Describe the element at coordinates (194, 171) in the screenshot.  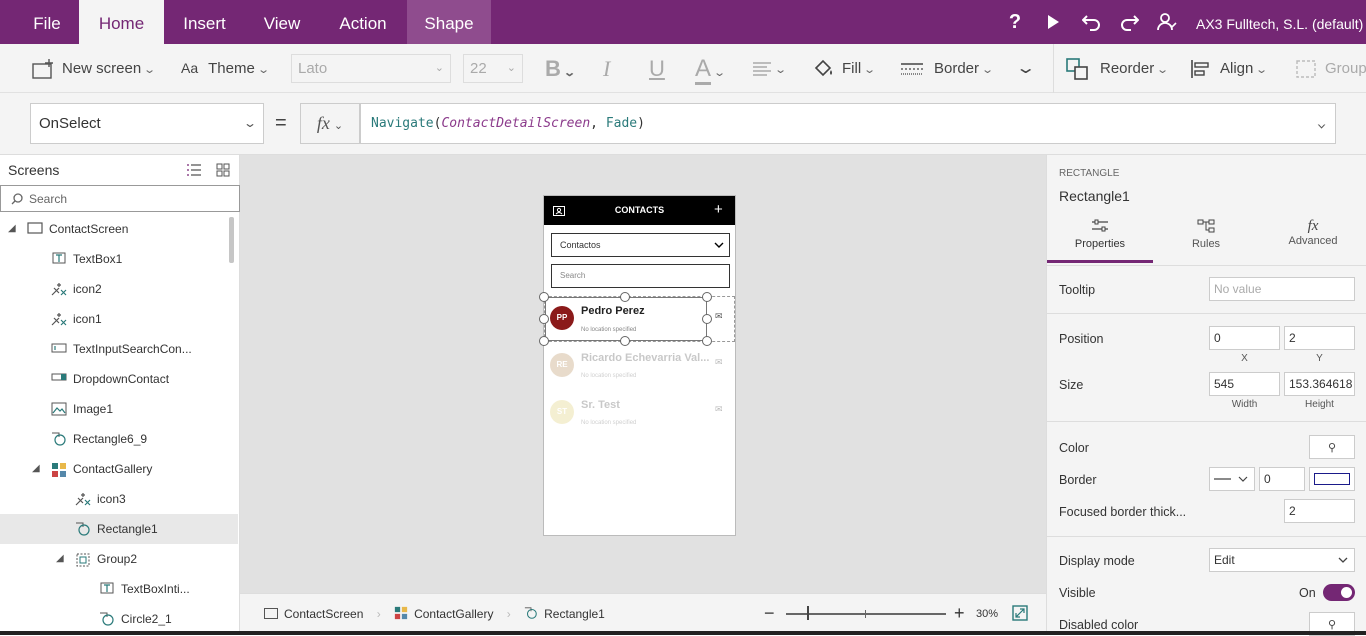
I see `list-view-icon` at that location.